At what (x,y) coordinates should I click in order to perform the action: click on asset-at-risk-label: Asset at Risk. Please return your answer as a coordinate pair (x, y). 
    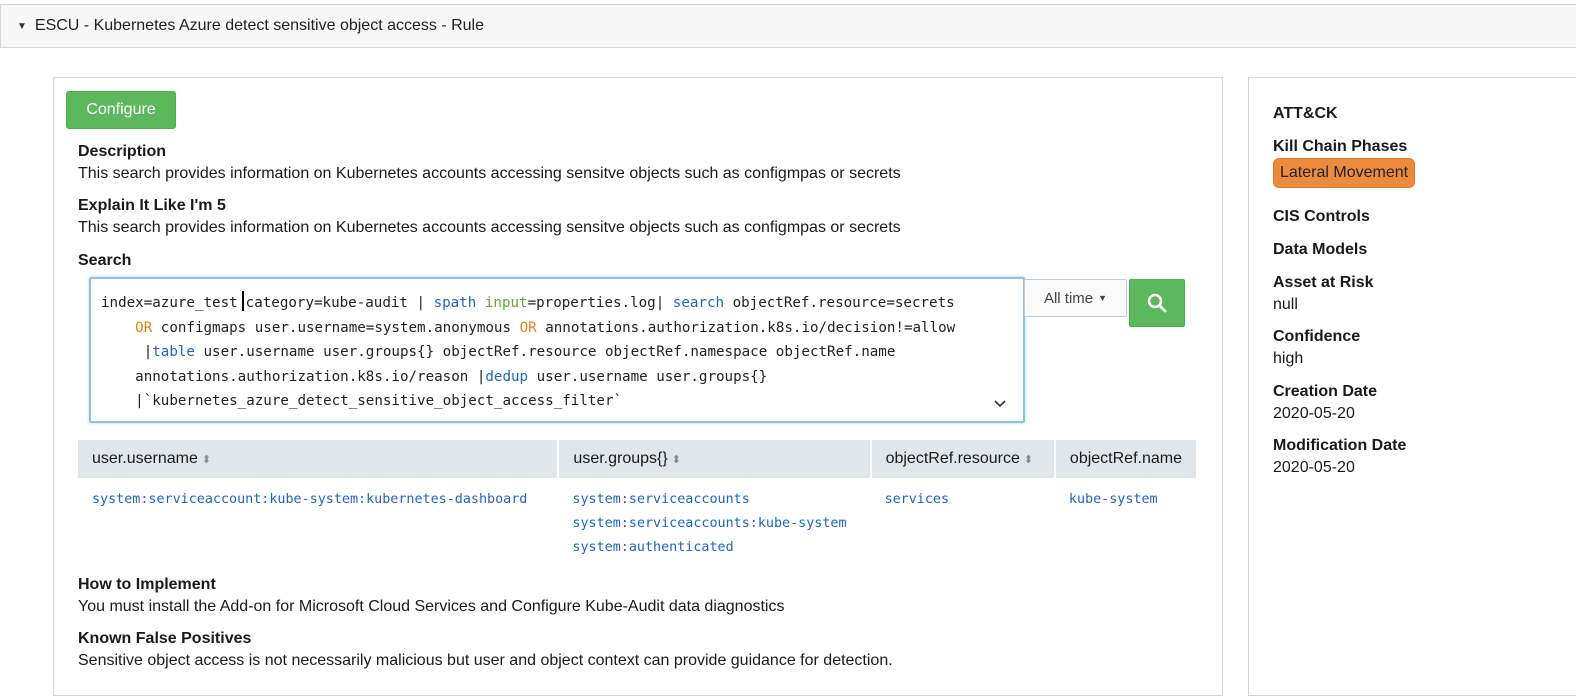
    Looking at the image, I should click on (1323, 282).